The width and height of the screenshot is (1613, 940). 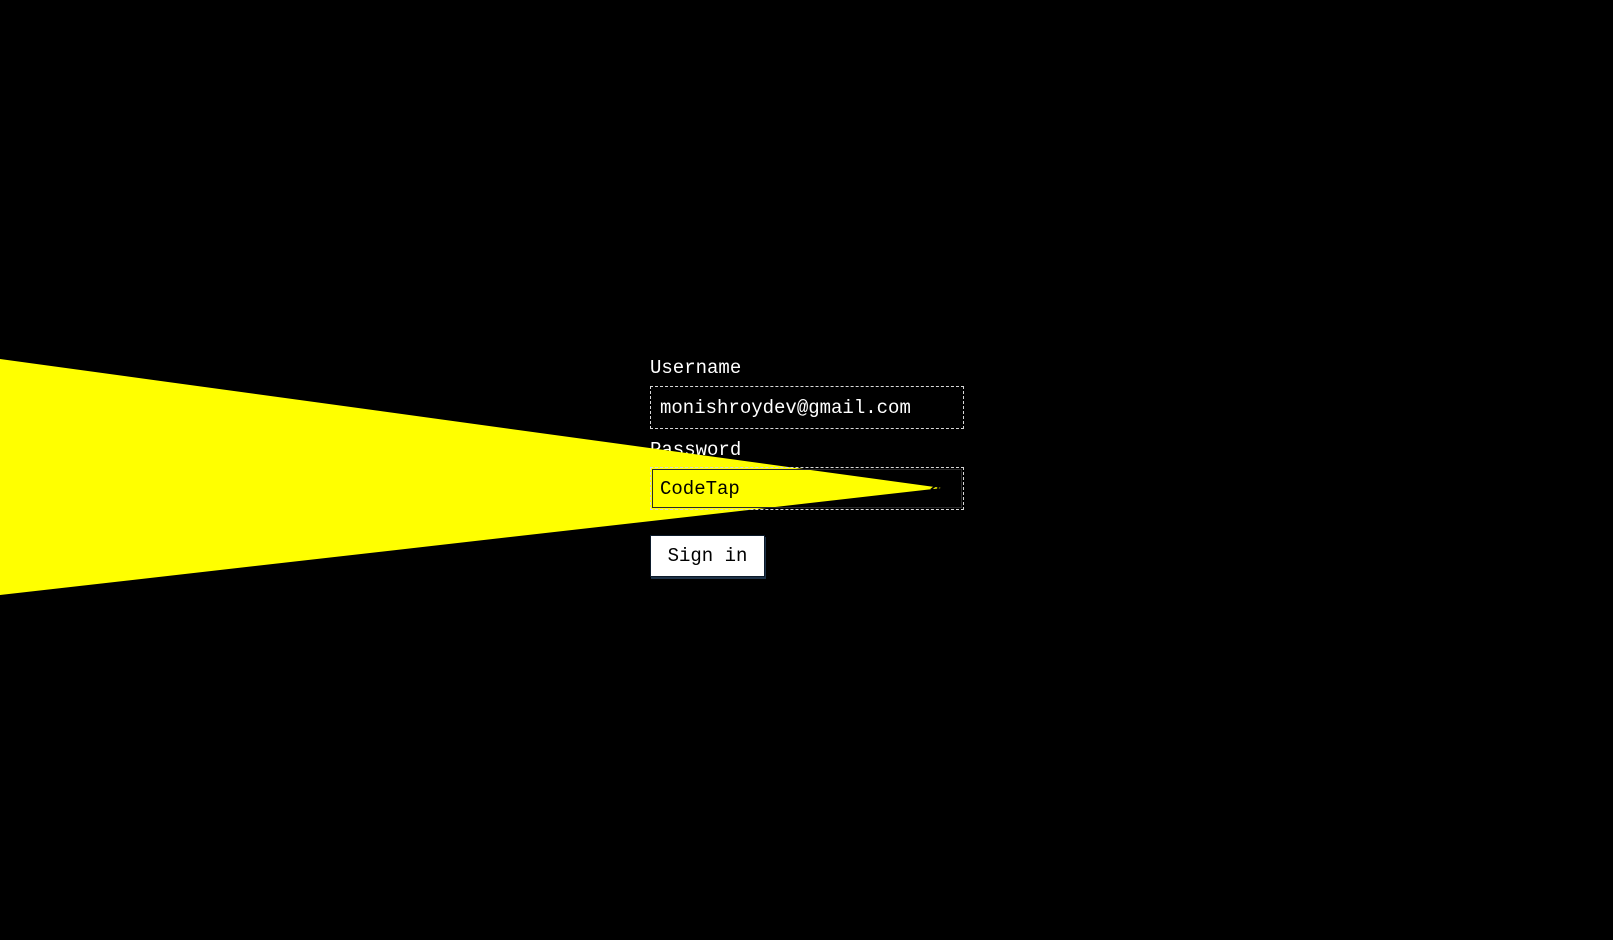 What do you see at coordinates (795, 488) in the screenshot?
I see `password-input` at bounding box center [795, 488].